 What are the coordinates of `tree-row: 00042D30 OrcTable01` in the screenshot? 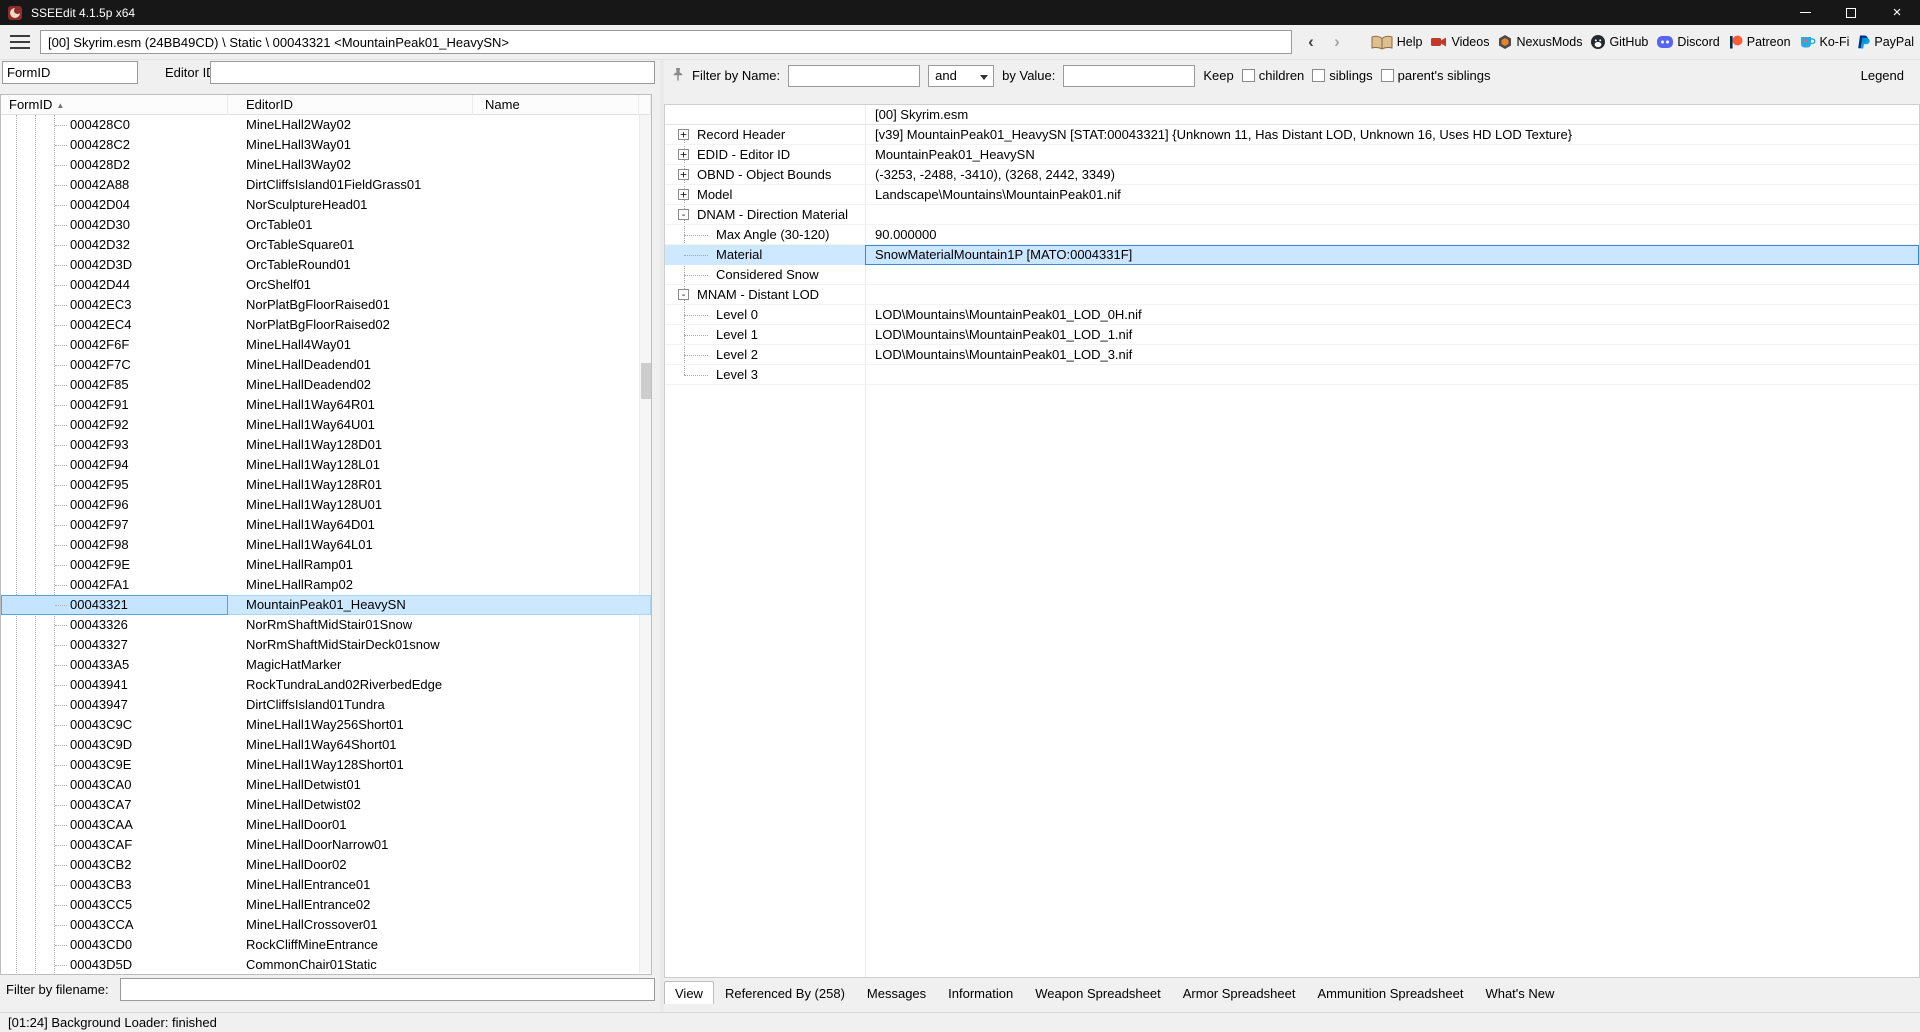 It's located at (326, 225).